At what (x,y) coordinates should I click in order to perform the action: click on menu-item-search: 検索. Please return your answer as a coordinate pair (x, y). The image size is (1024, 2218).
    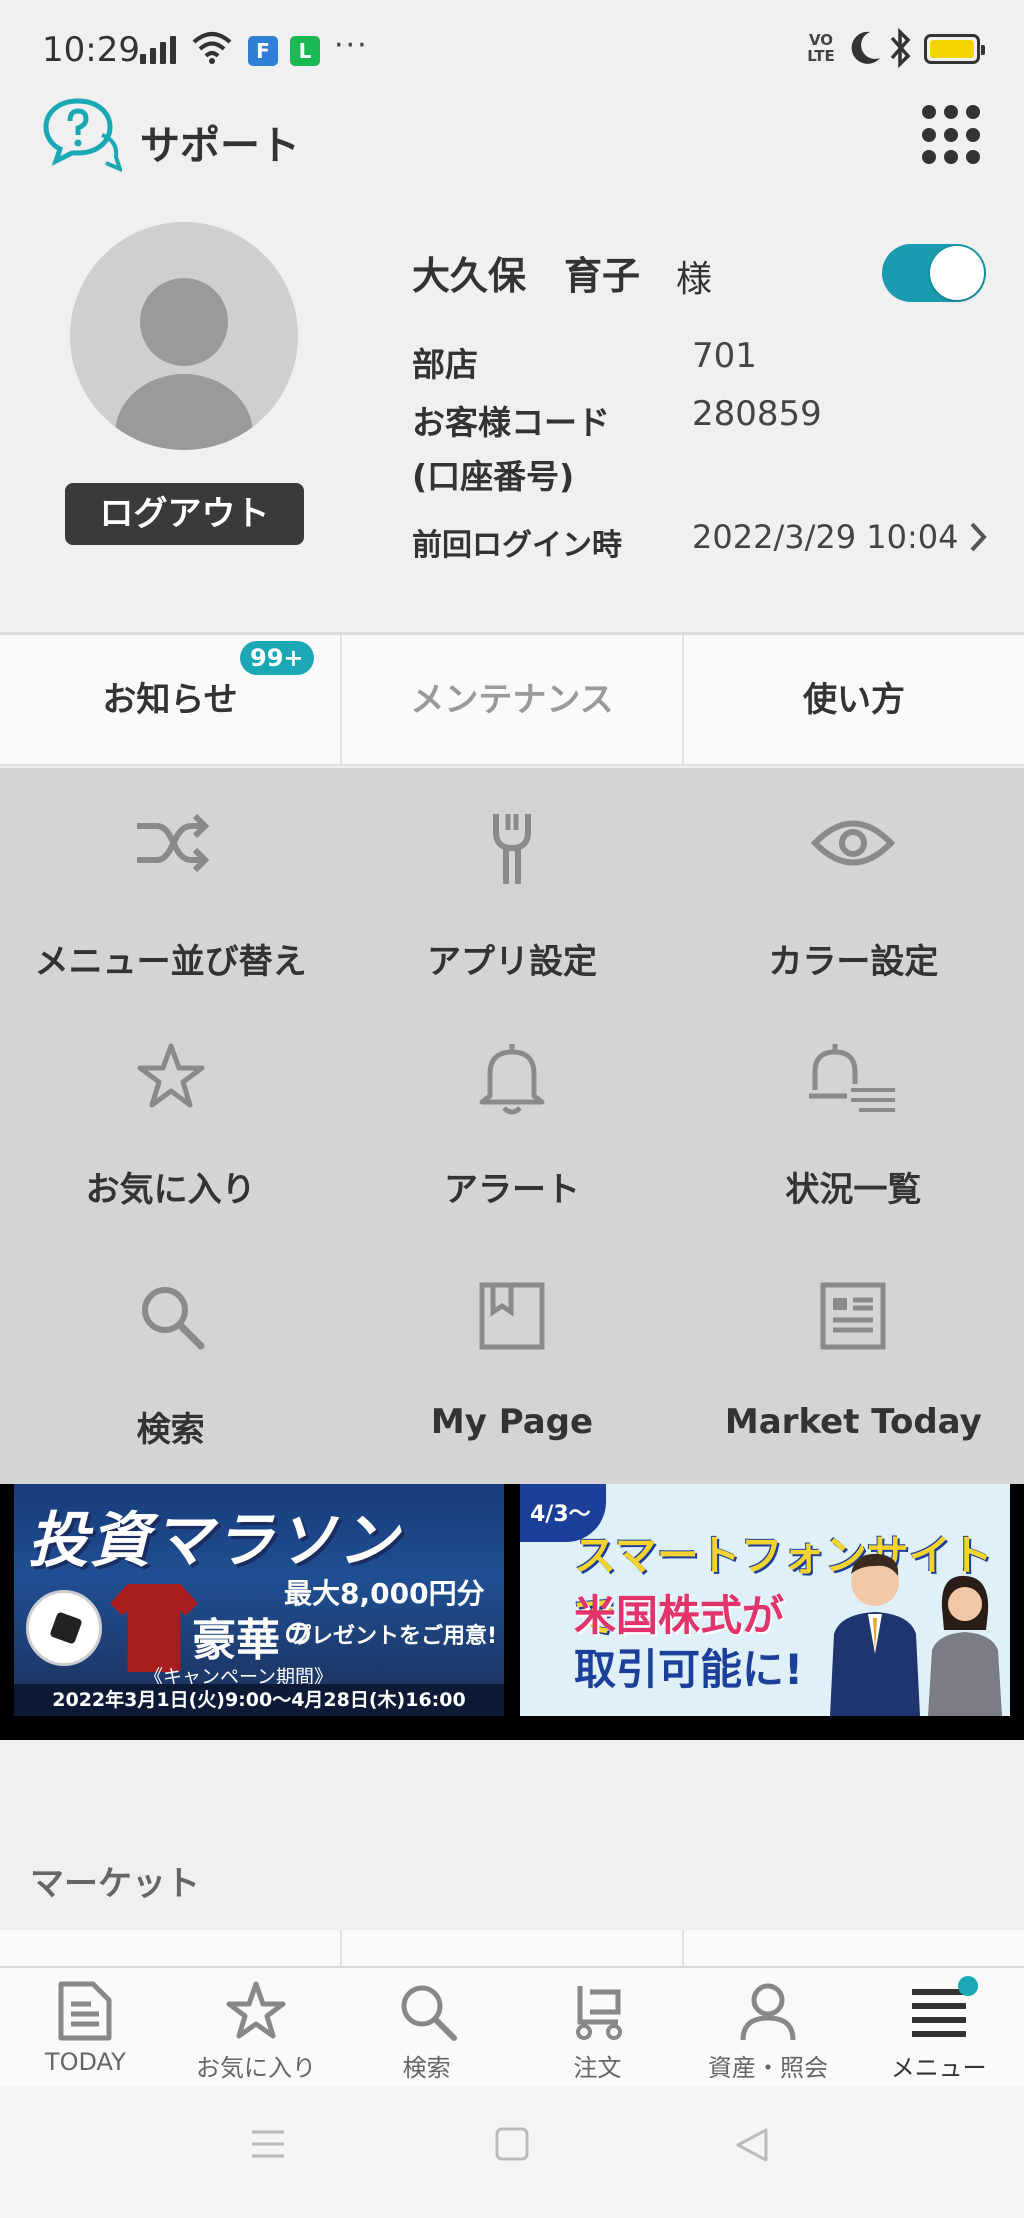
    Looking at the image, I should click on (170, 1360).